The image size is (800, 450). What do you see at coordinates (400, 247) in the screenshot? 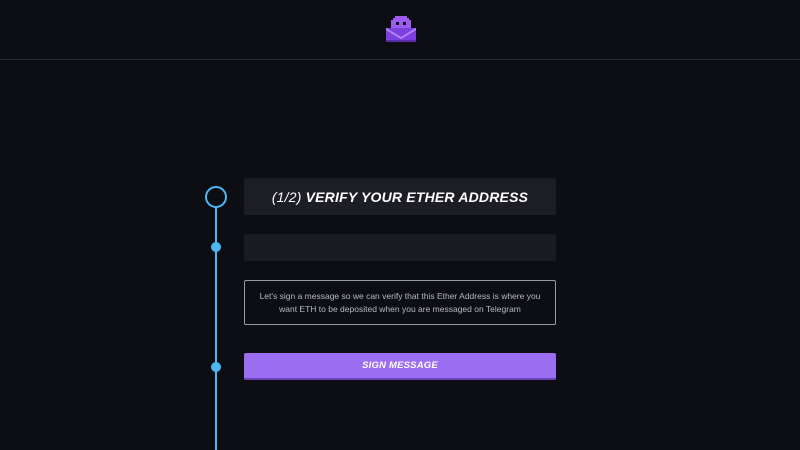
I see `ether-address-input` at bounding box center [400, 247].